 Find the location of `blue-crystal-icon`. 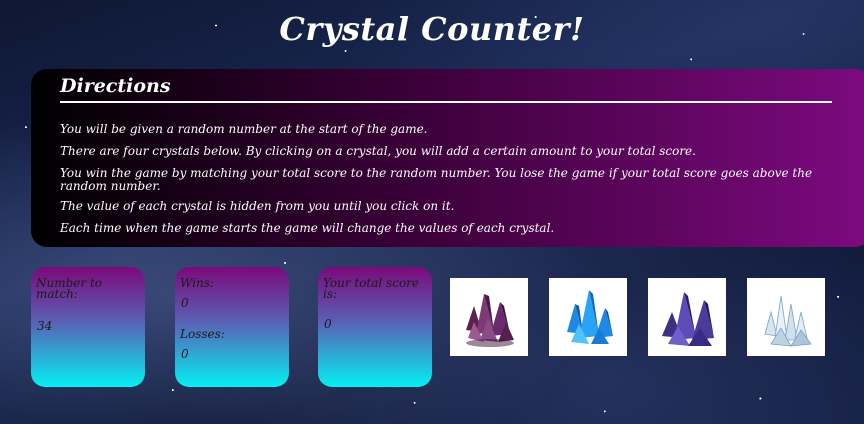

blue-crystal-icon is located at coordinates (590, 317).